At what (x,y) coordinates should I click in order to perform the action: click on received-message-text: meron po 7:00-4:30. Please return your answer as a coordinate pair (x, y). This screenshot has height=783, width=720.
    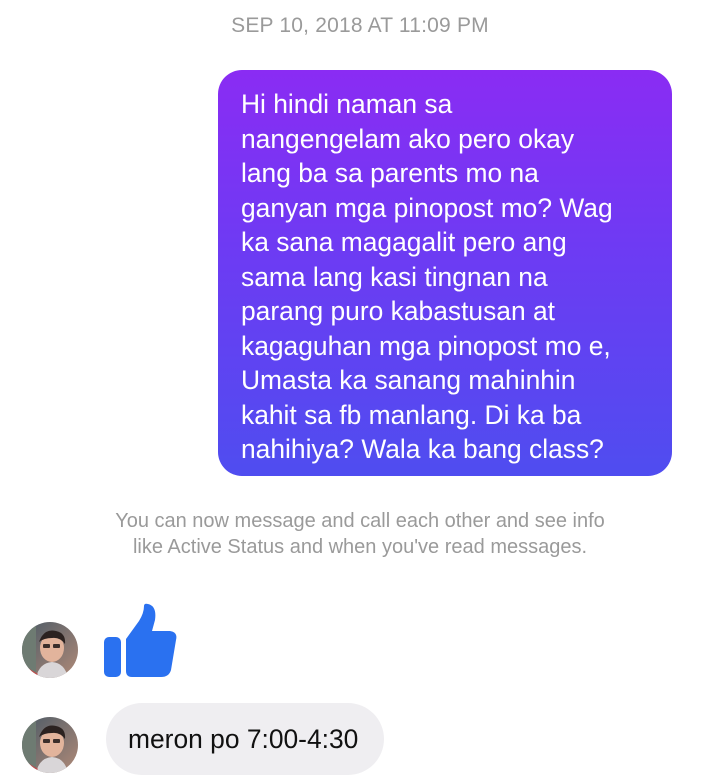
    Looking at the image, I should click on (243, 739).